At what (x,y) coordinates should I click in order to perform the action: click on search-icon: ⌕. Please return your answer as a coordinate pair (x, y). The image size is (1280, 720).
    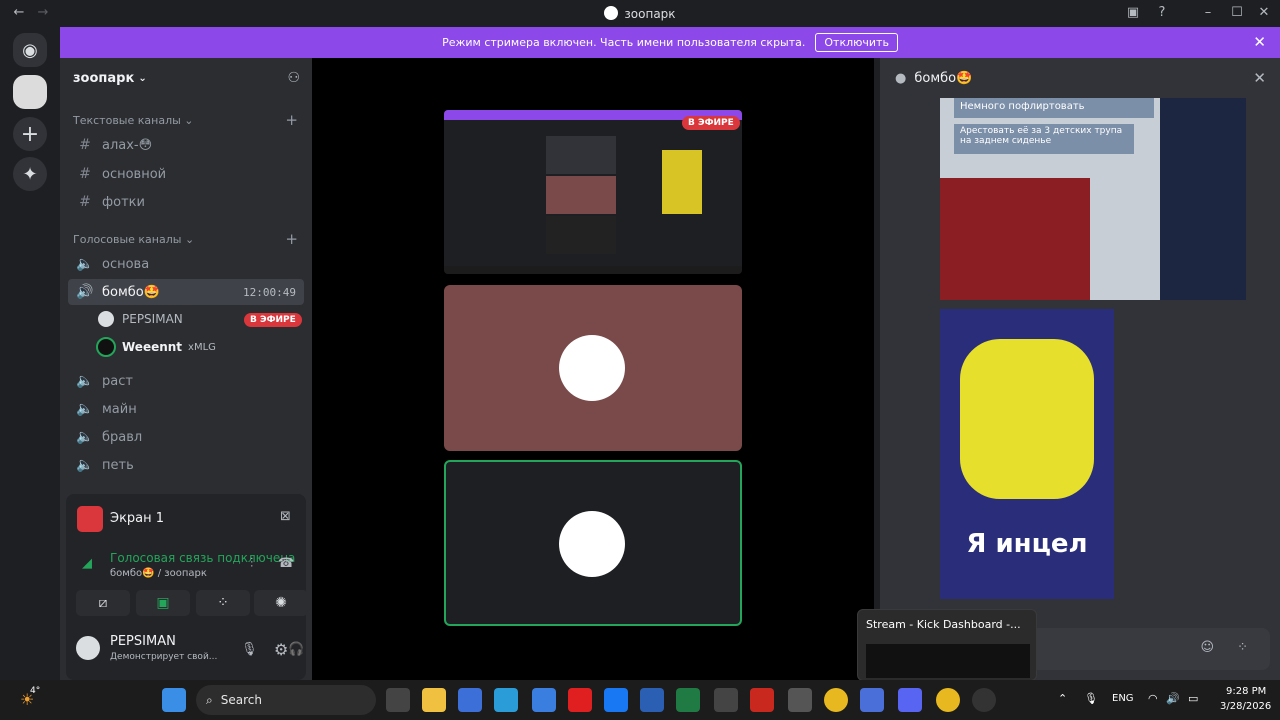
    Looking at the image, I should click on (209, 699).